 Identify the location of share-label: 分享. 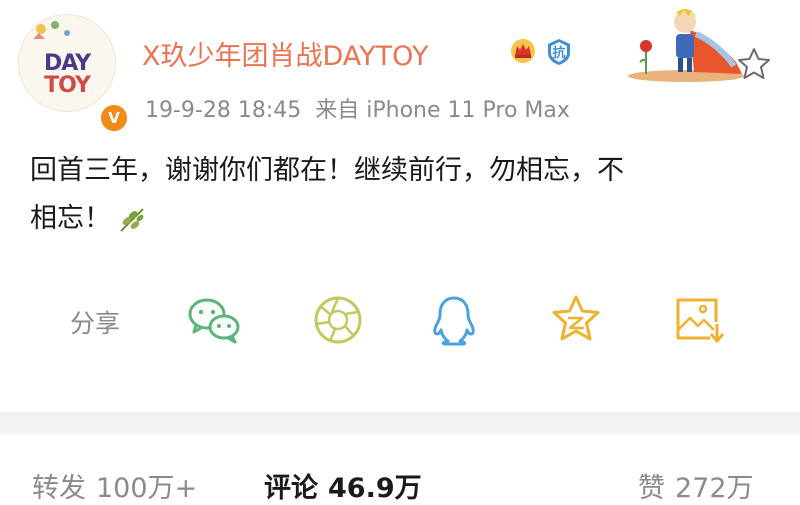
(95, 323).